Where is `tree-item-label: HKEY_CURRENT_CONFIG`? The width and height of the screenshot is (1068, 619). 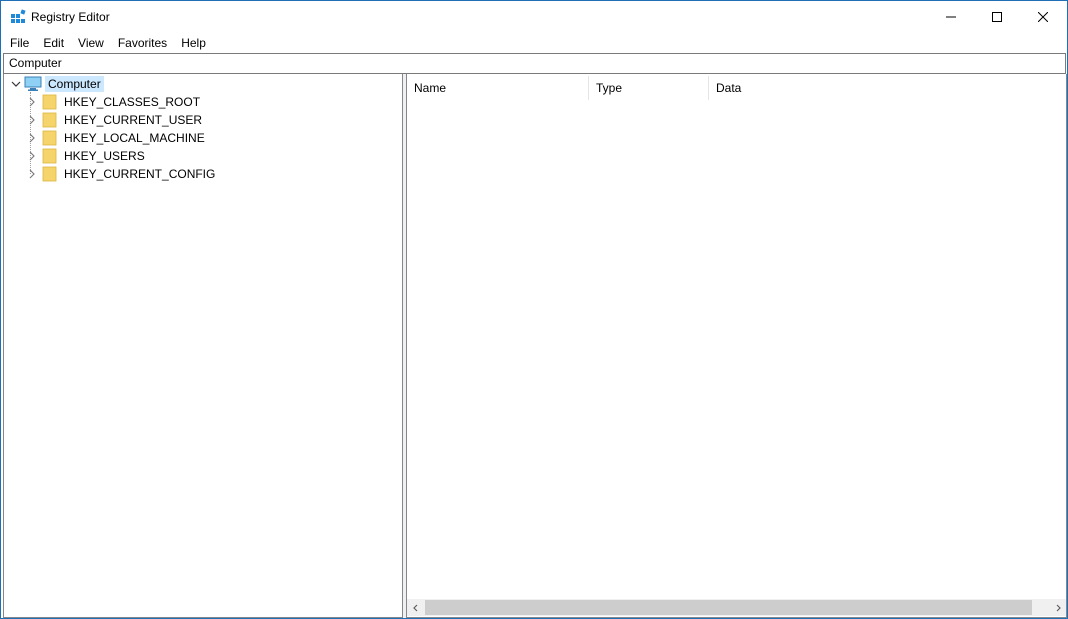 tree-item-label: HKEY_CURRENT_CONFIG is located at coordinates (140, 174).